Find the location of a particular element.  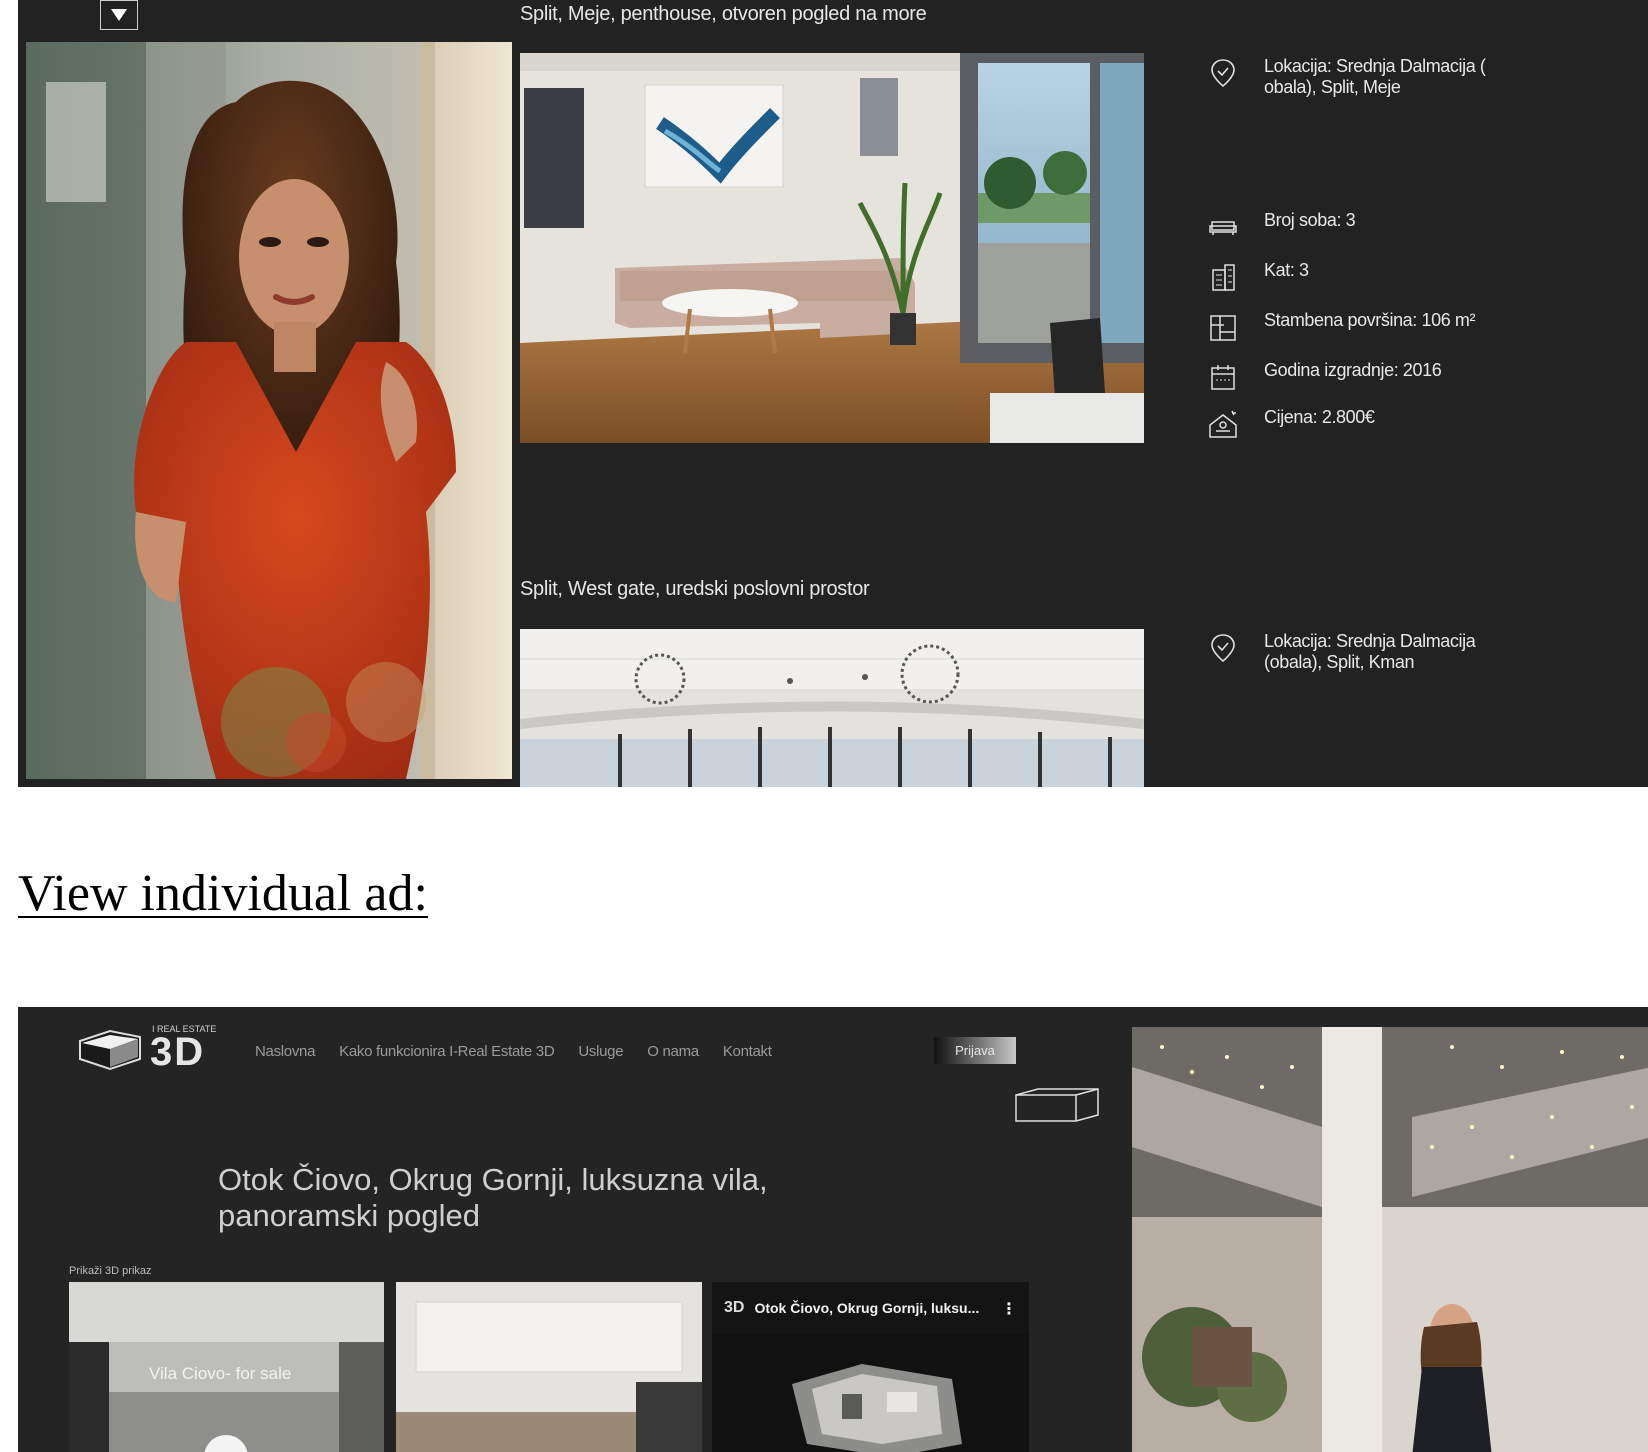

dropdown-arrow-icon is located at coordinates (119, 15).